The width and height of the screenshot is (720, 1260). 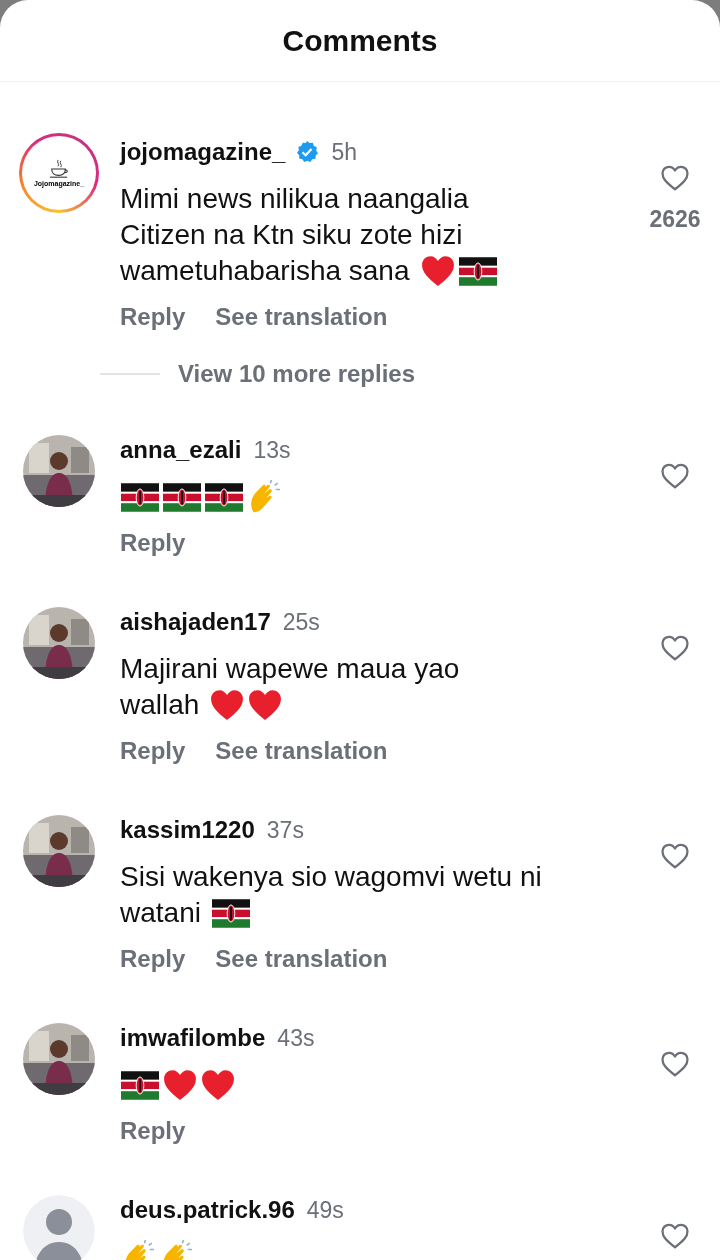 I want to click on username: imwafilombe, so click(x=193, y=1038).